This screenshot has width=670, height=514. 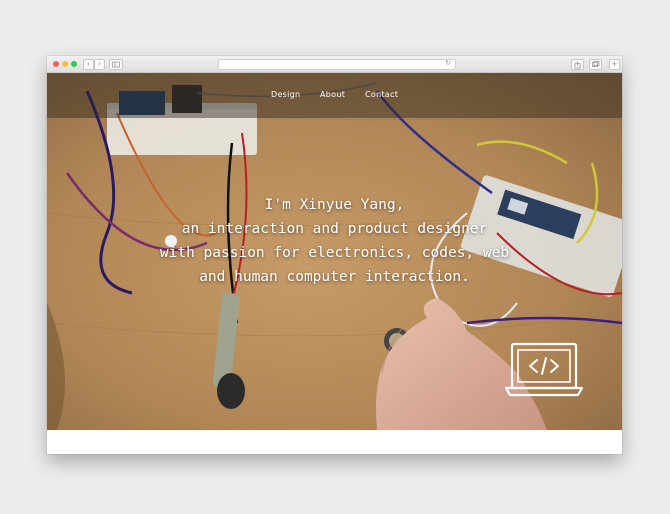 I want to click on nav-link-design: Design, so click(x=285, y=94).